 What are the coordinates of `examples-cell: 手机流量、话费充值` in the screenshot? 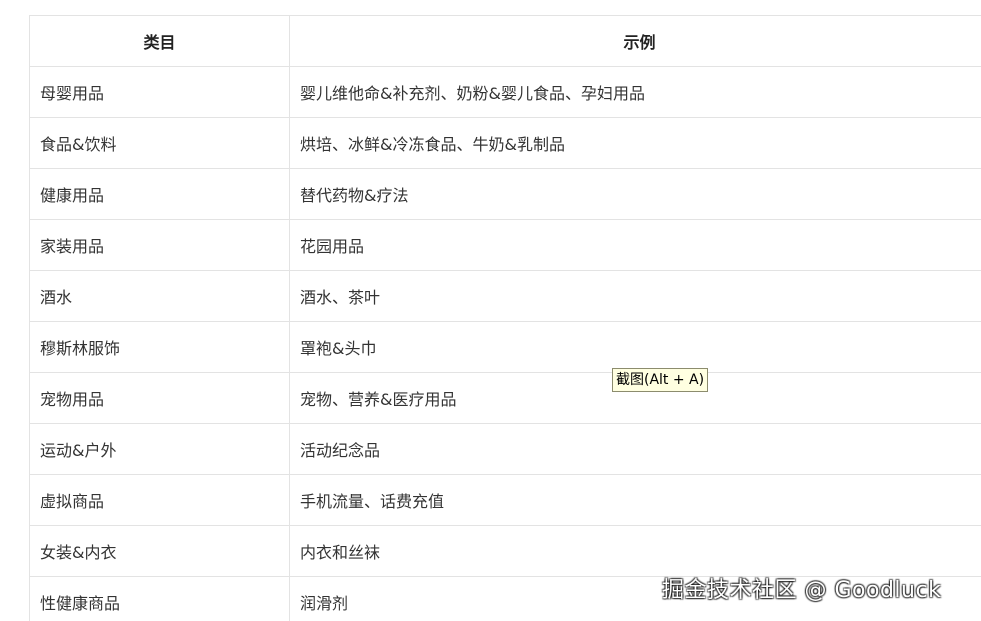 It's located at (635, 500).